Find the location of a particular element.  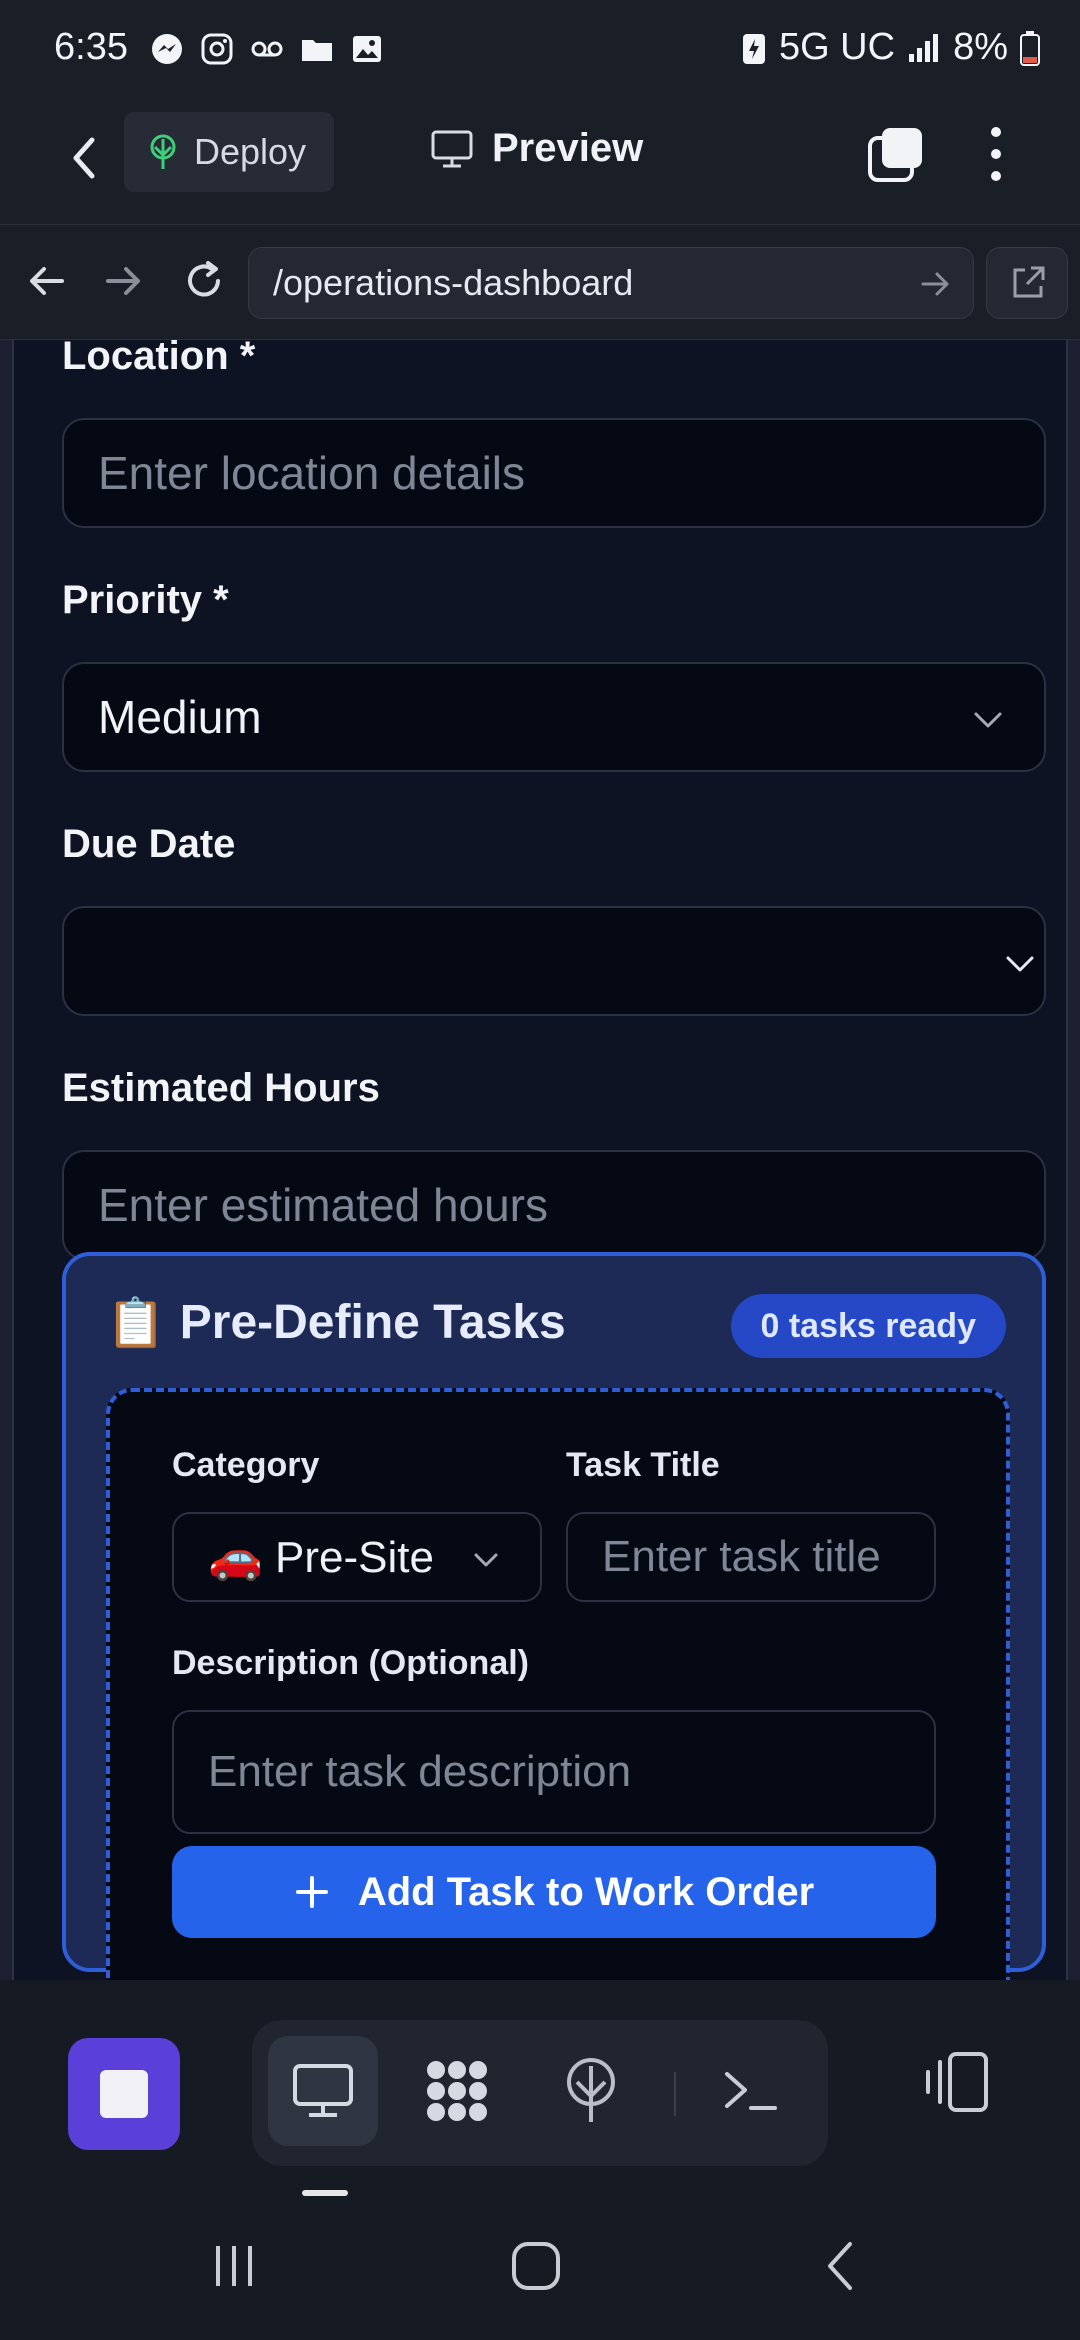

description-placeholder: Enter task description is located at coordinates (420, 1771).